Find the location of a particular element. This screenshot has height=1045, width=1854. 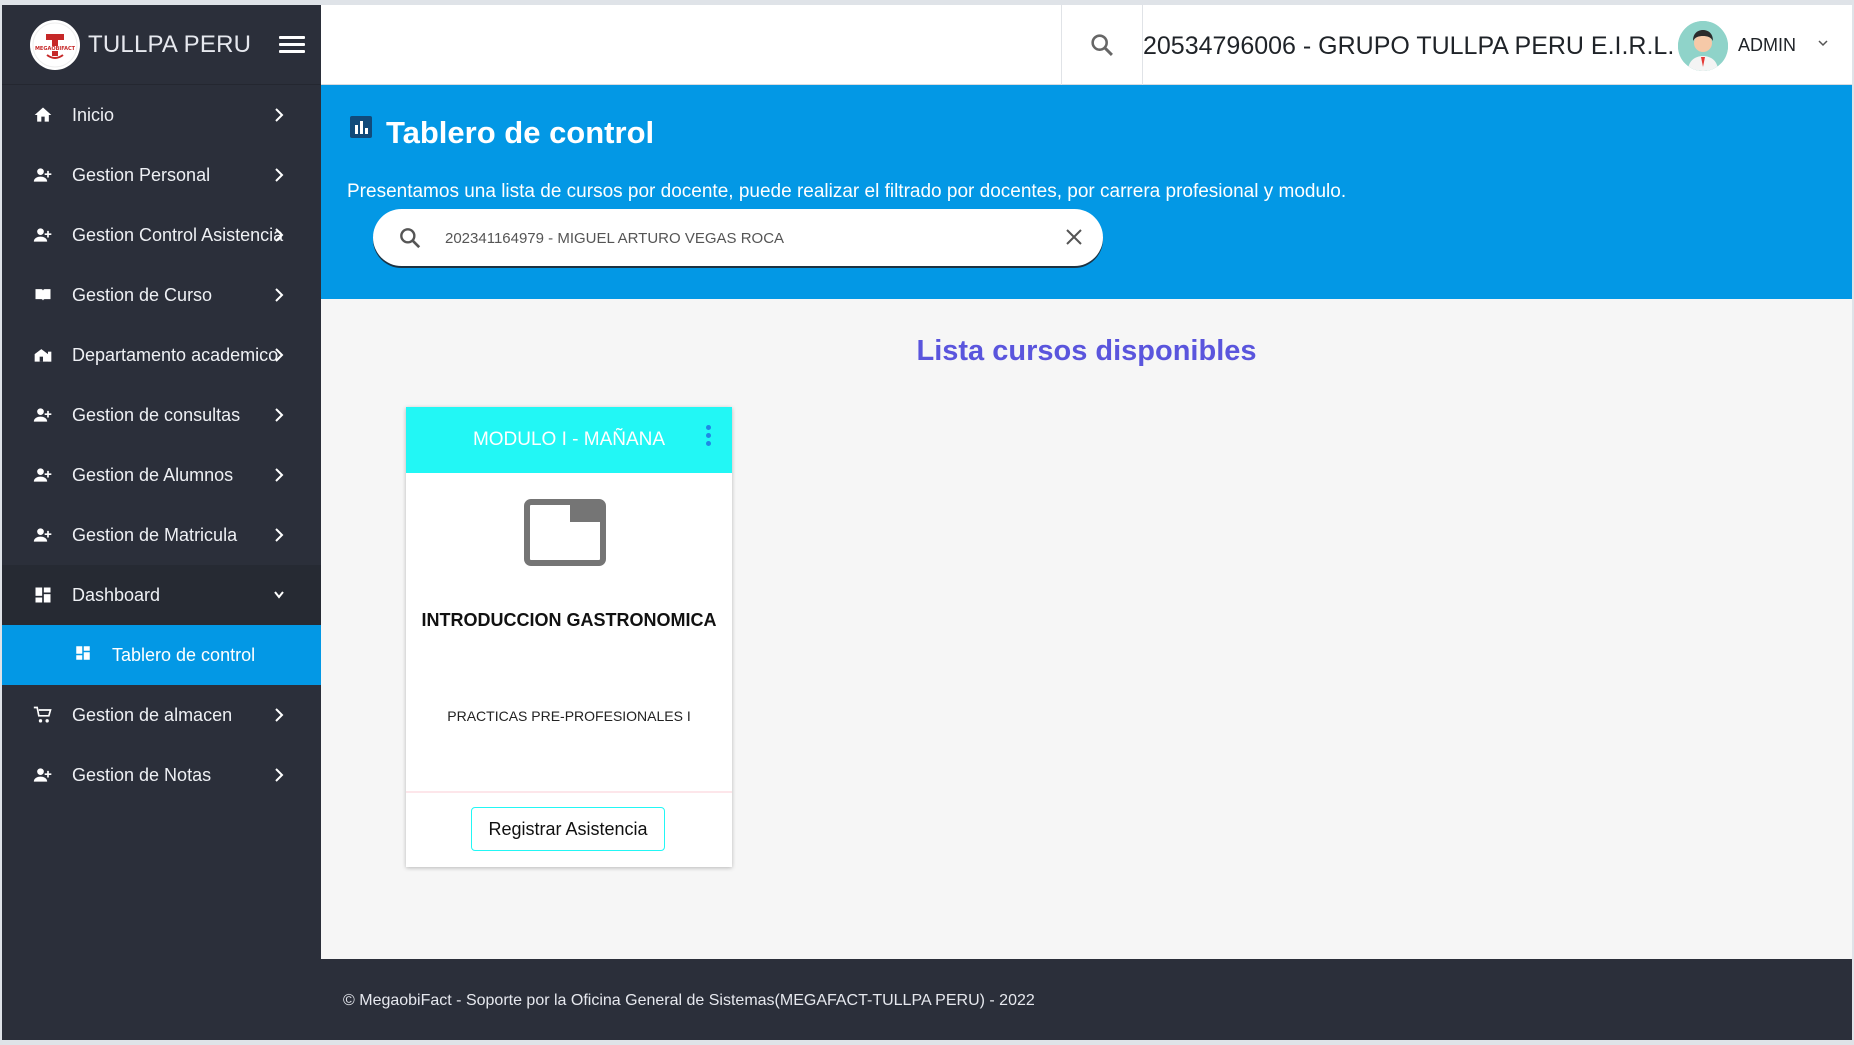

more-vert-icon is located at coordinates (708, 437).